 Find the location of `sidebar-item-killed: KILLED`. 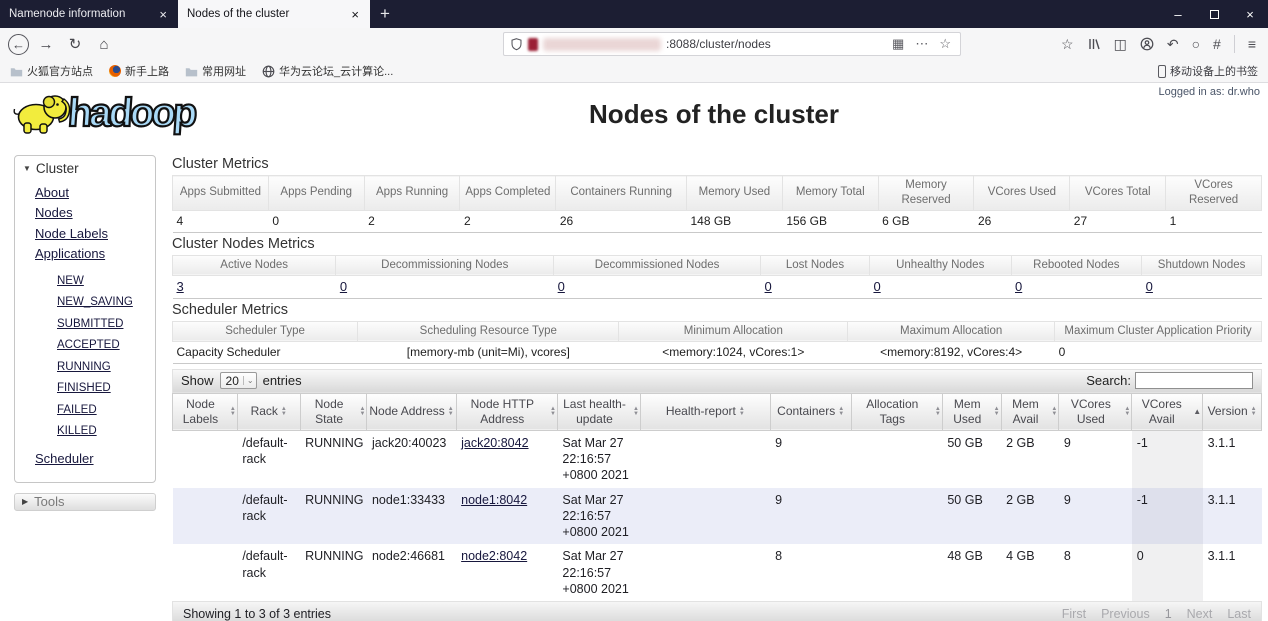

sidebar-item-killed: KILLED is located at coordinates (102, 429).